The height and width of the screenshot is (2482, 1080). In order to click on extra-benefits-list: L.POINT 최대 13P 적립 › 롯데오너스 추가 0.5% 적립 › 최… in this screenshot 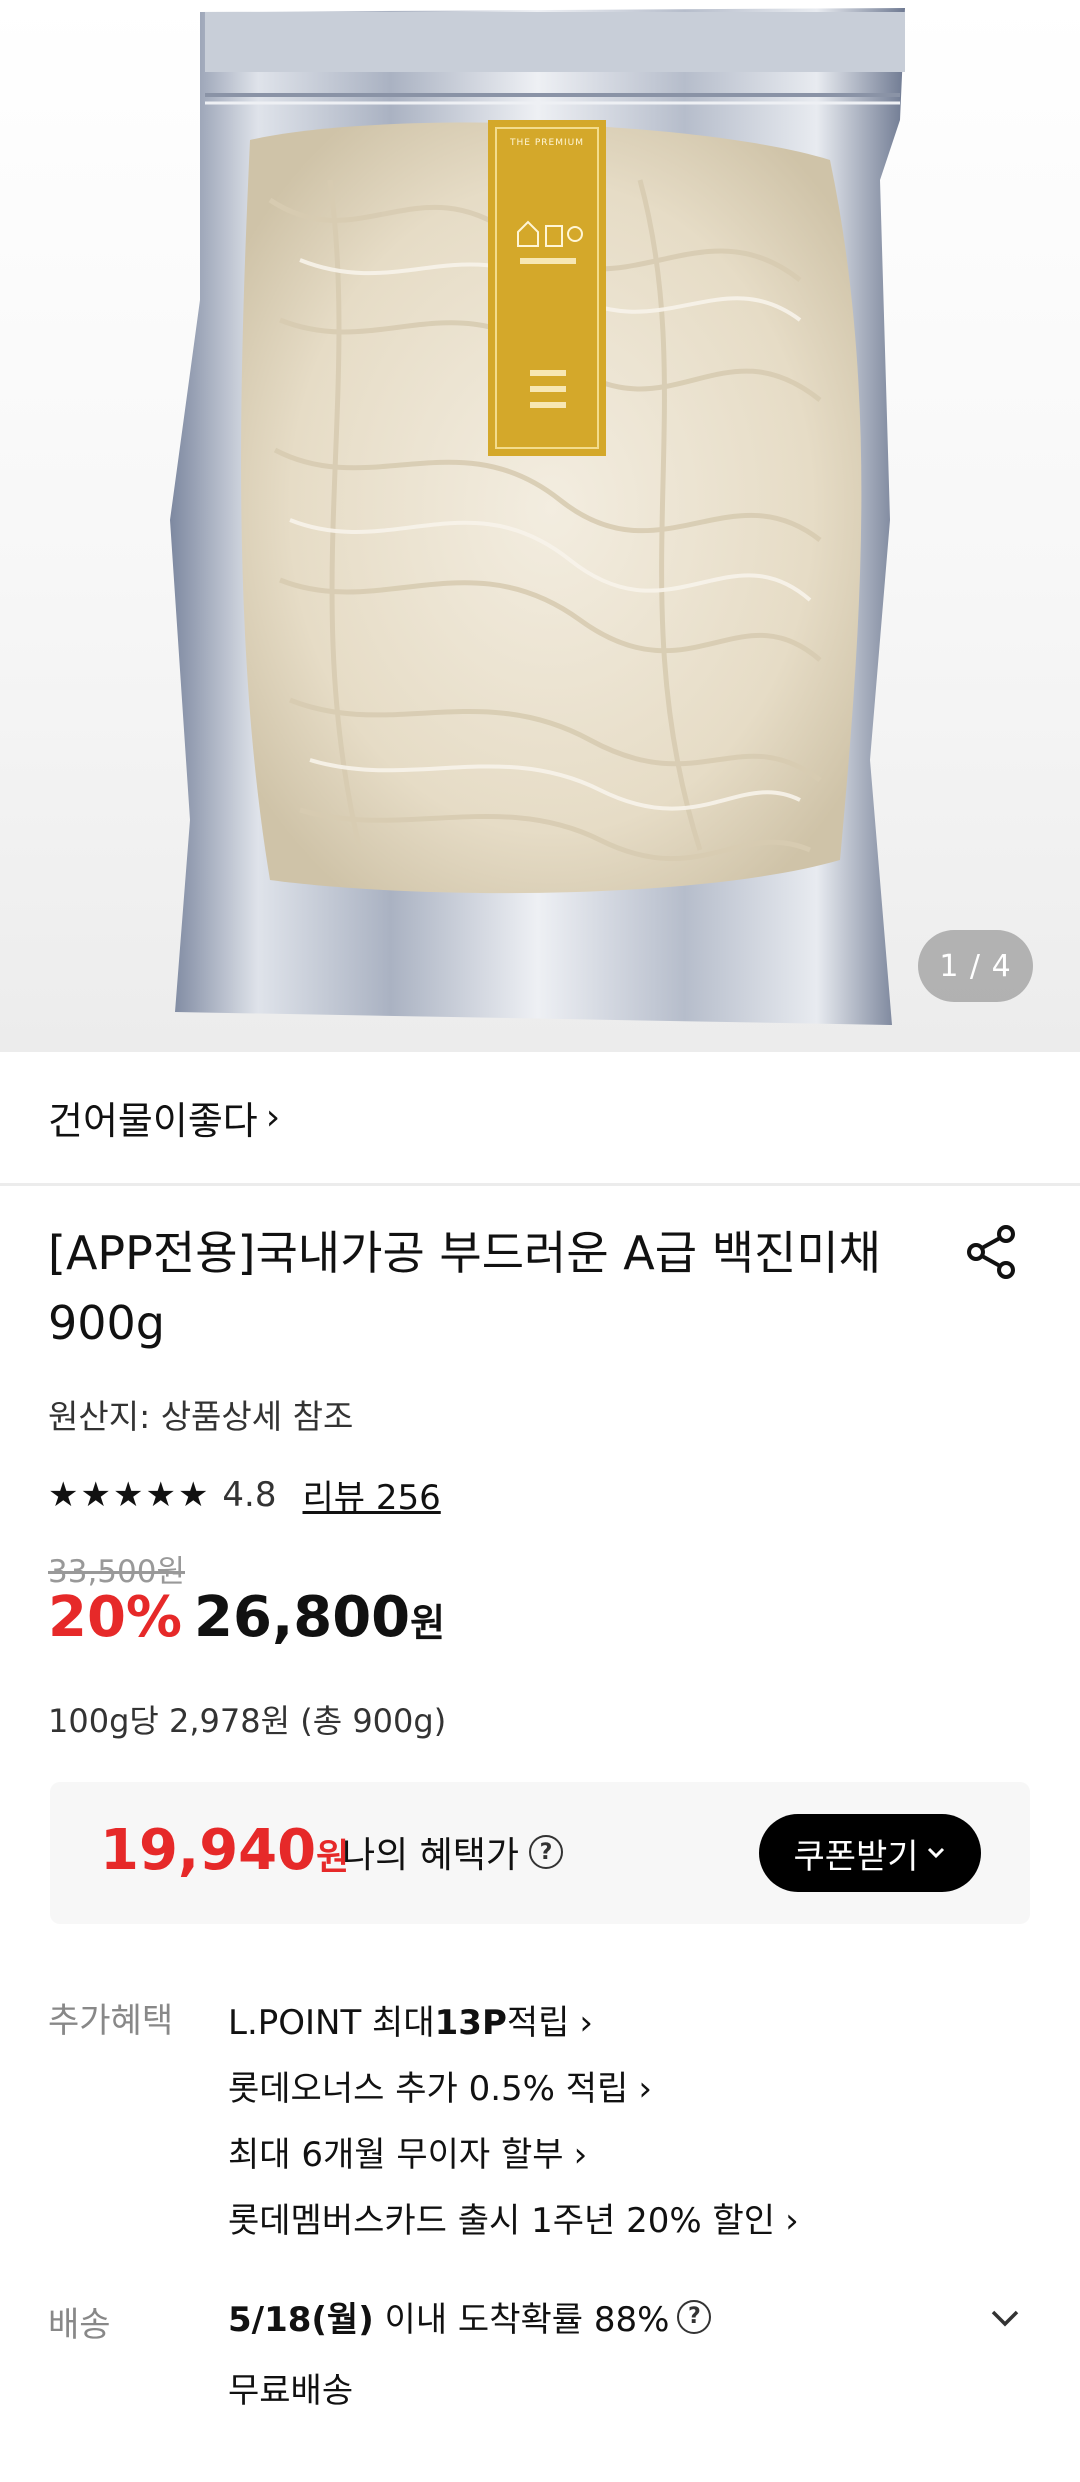, I will do `click(513, 2122)`.